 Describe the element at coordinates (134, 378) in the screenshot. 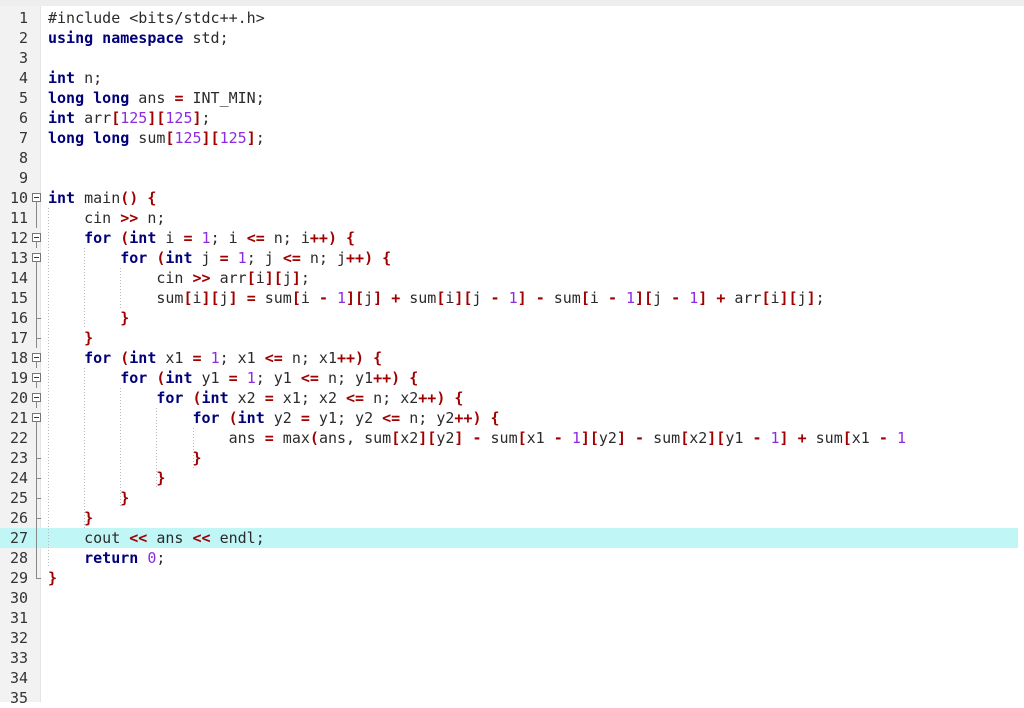

I see `code-token: for` at that location.